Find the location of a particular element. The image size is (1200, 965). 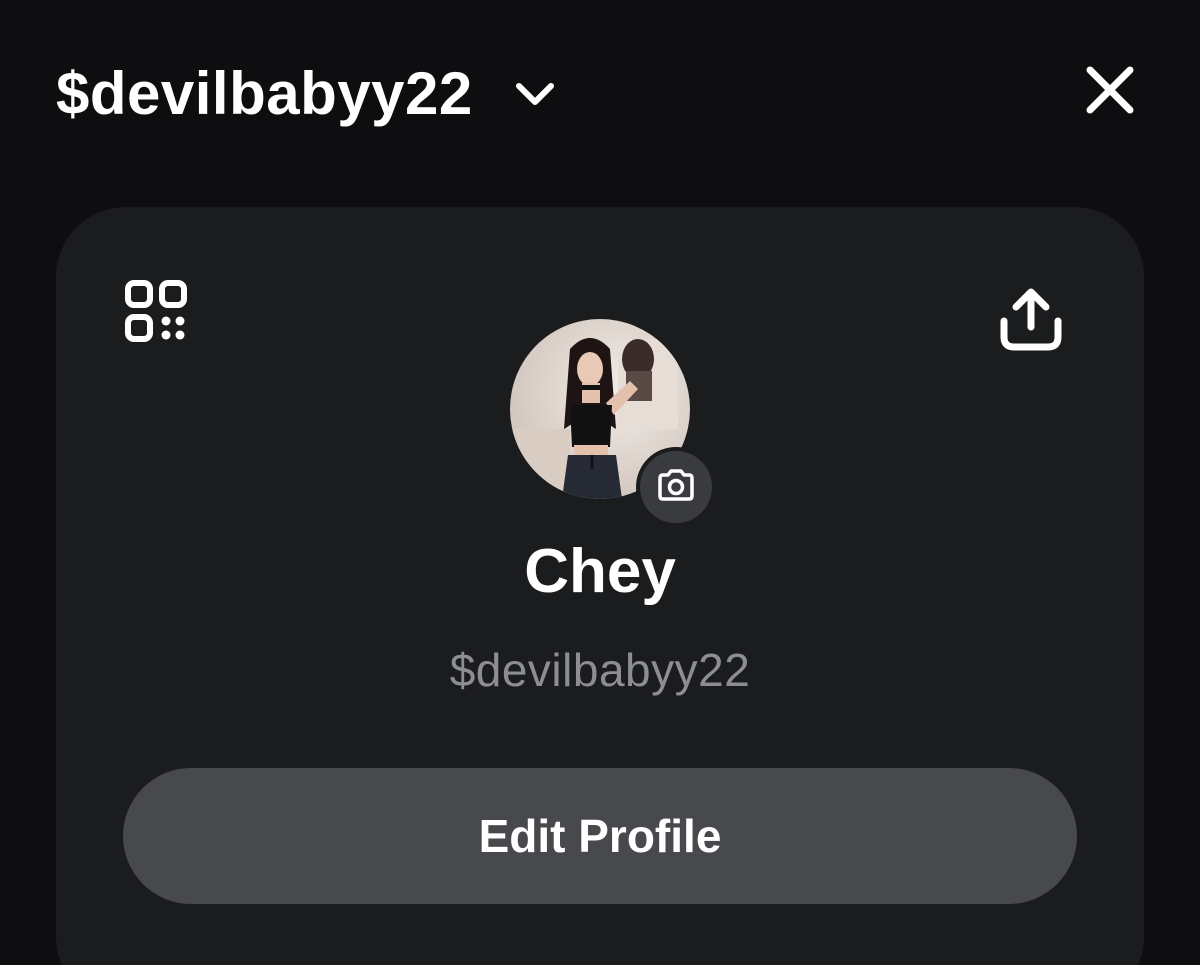

change-photo-button is located at coordinates (676, 487).